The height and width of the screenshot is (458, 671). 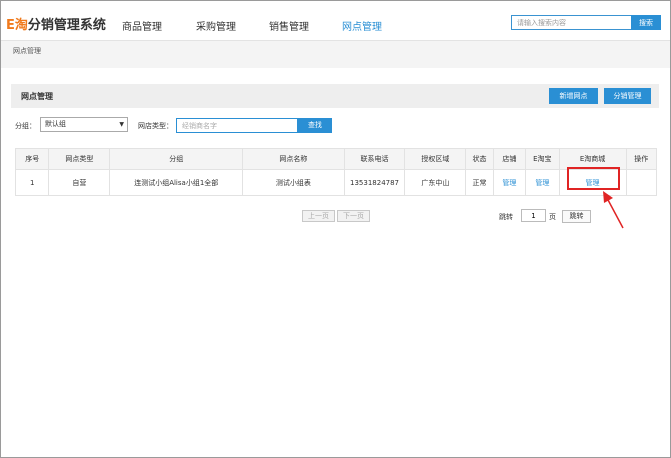 What do you see at coordinates (362, 25) in the screenshot?
I see `nav-item-outlets: 网点管理` at bounding box center [362, 25].